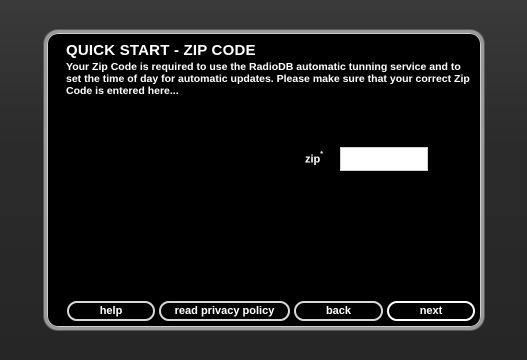 The image size is (527, 360). Describe the element at coordinates (431, 311) in the screenshot. I see `next-button: next` at that location.